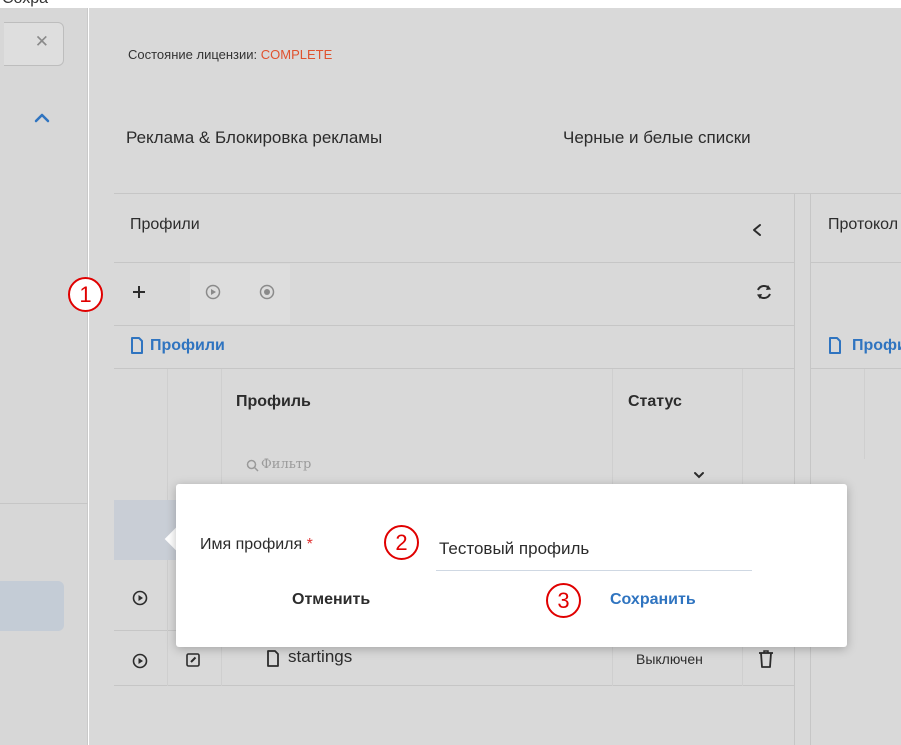  Describe the element at coordinates (669, 659) in the screenshot. I see `row-status: Выключен` at that location.